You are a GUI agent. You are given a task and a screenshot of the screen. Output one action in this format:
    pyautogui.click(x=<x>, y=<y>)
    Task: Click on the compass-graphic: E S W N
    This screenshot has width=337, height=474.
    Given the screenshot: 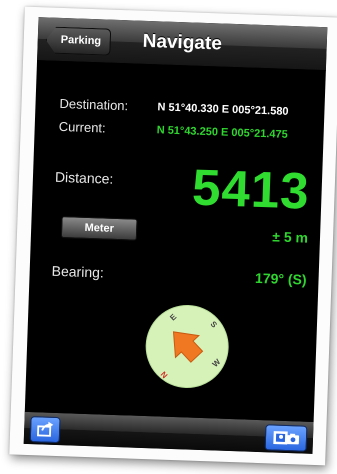 What is the action you would take?
    pyautogui.click(x=187, y=346)
    